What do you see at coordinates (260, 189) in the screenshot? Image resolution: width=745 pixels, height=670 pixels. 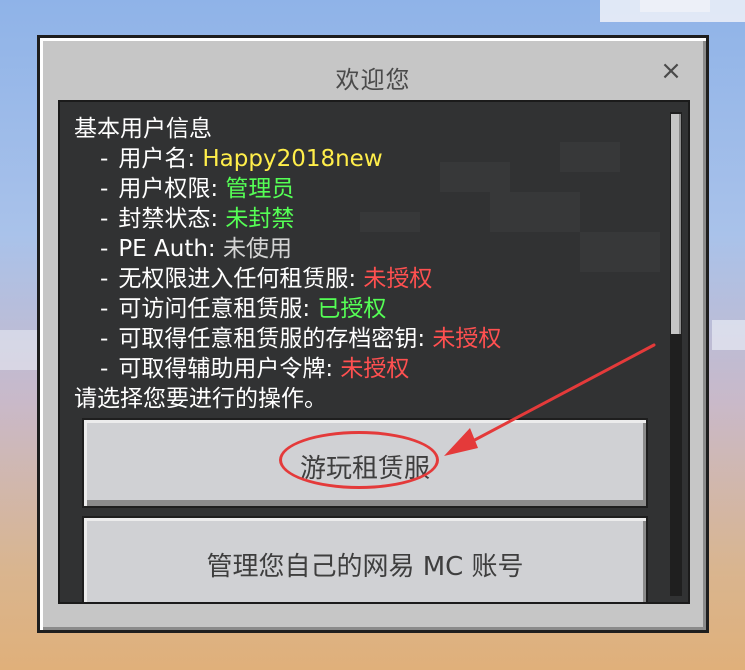 I see `info-item-value: 管理员` at bounding box center [260, 189].